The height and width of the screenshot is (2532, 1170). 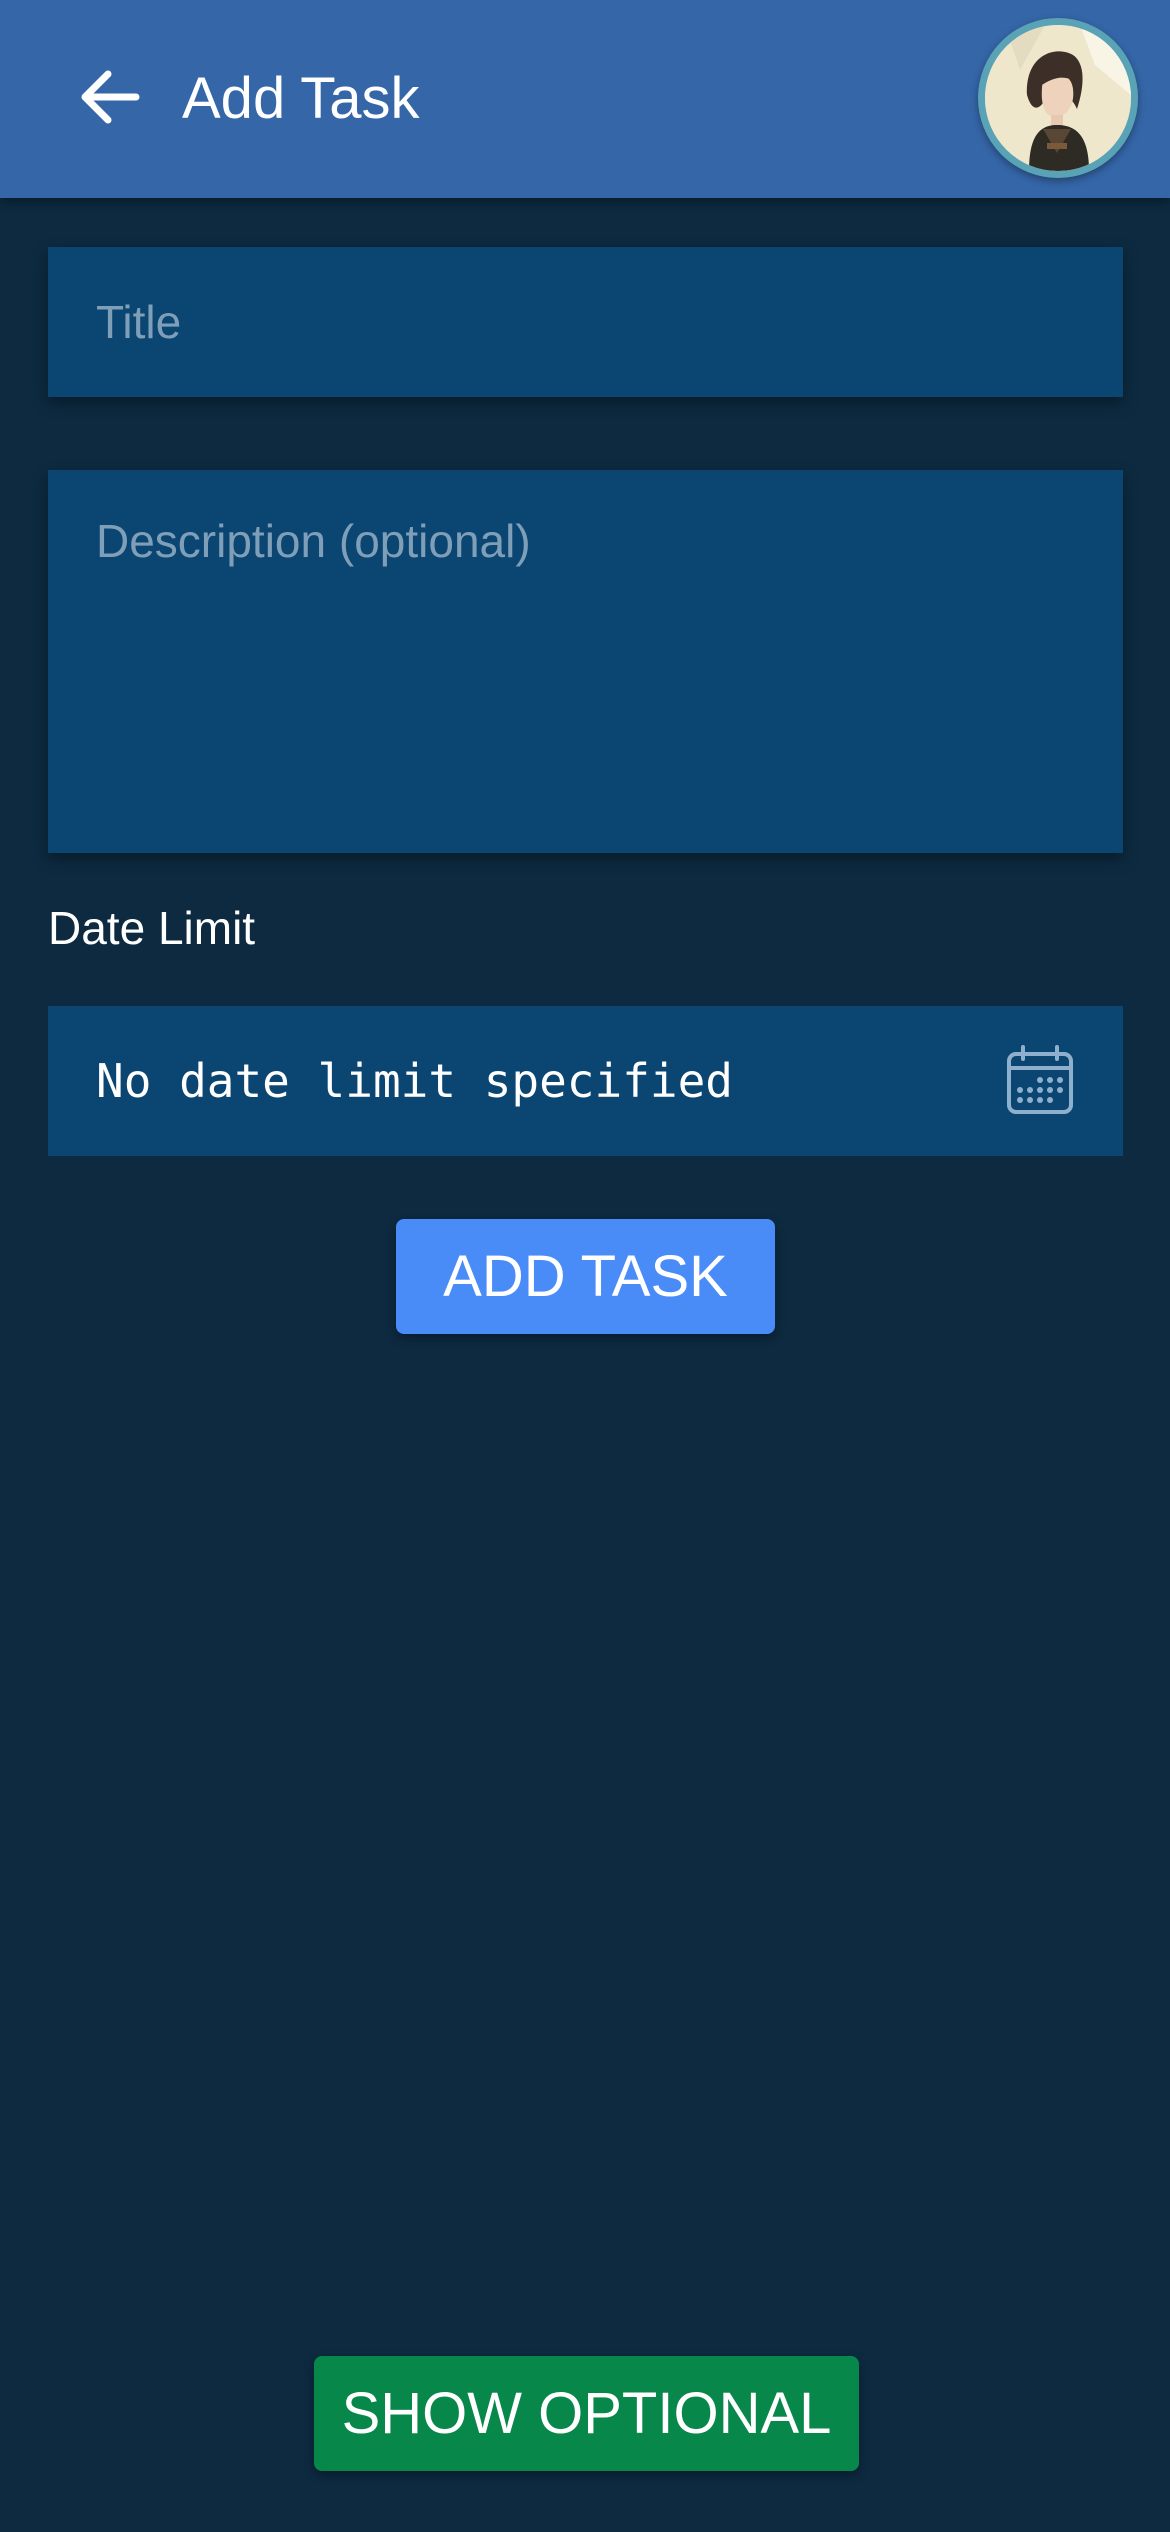 I want to click on avatar-image, so click(x=1058, y=98).